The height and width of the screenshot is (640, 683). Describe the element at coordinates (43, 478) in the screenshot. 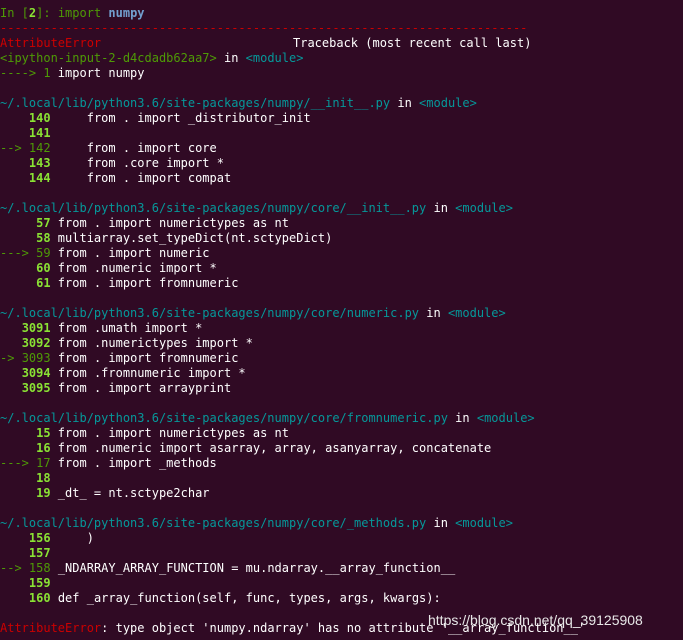

I see `line-number: 18` at that location.